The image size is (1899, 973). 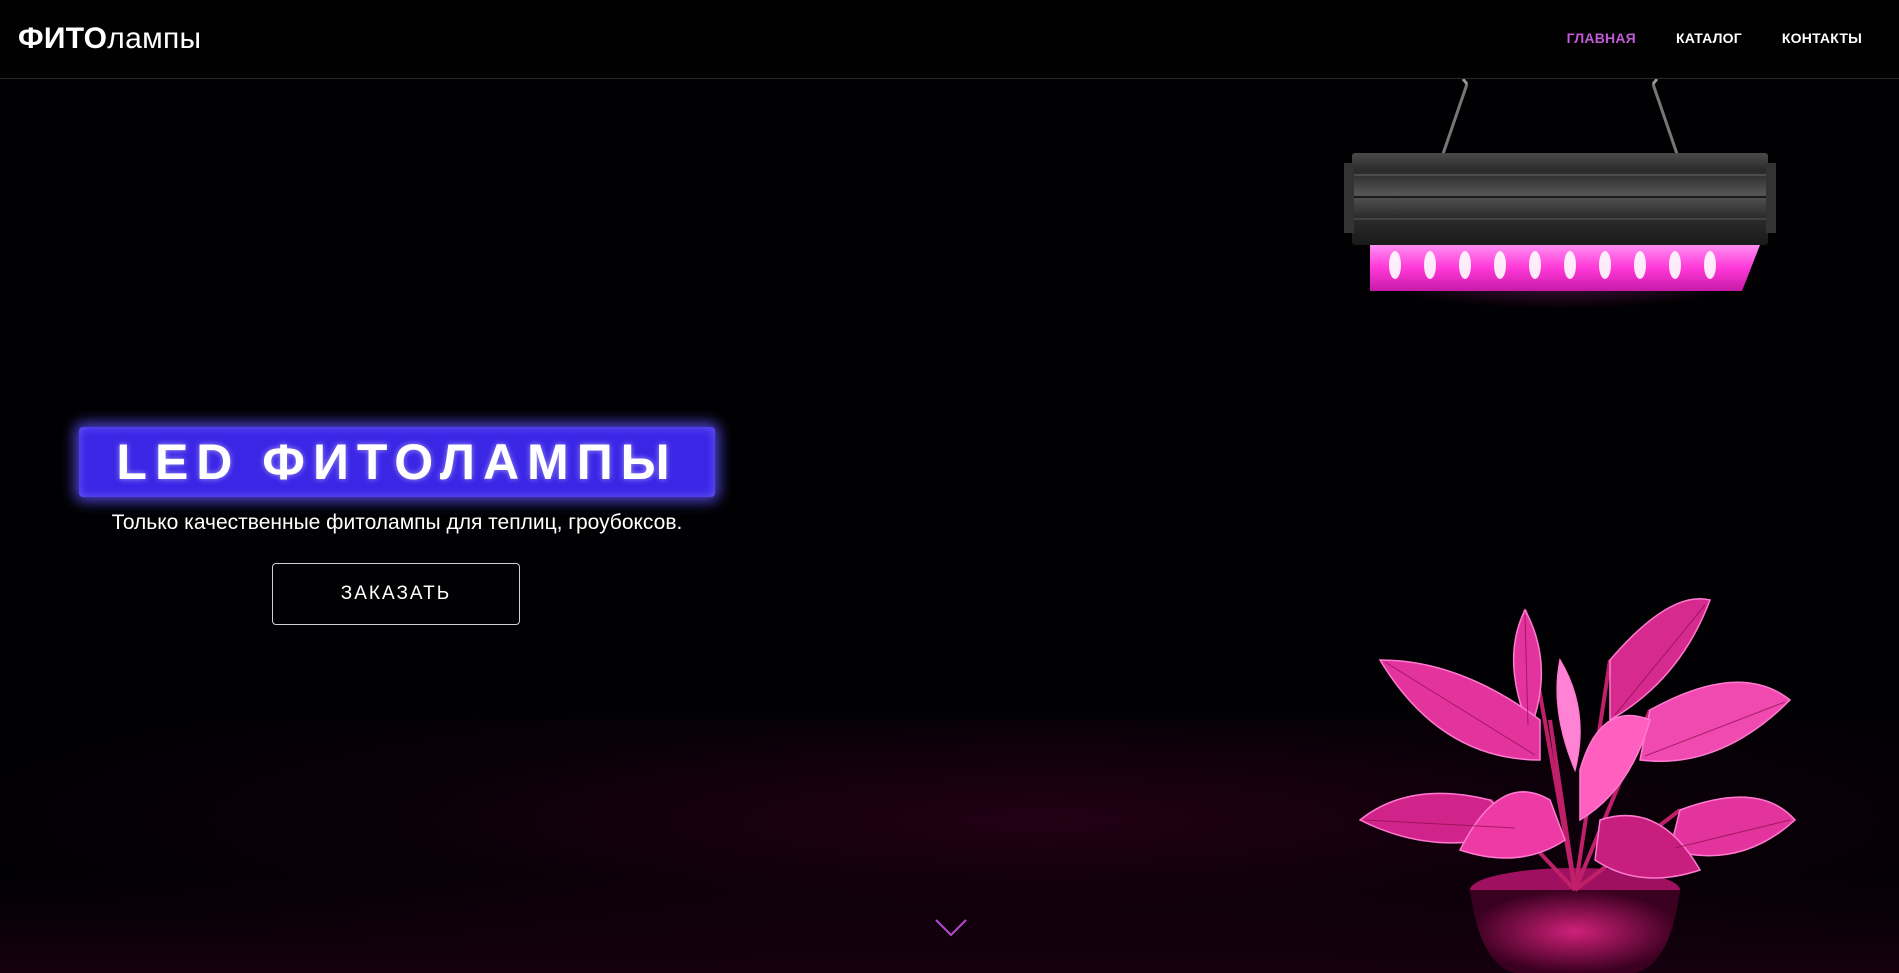 I want to click on hero-title: LED ФИТОЛАМПЫ, so click(x=397, y=462).